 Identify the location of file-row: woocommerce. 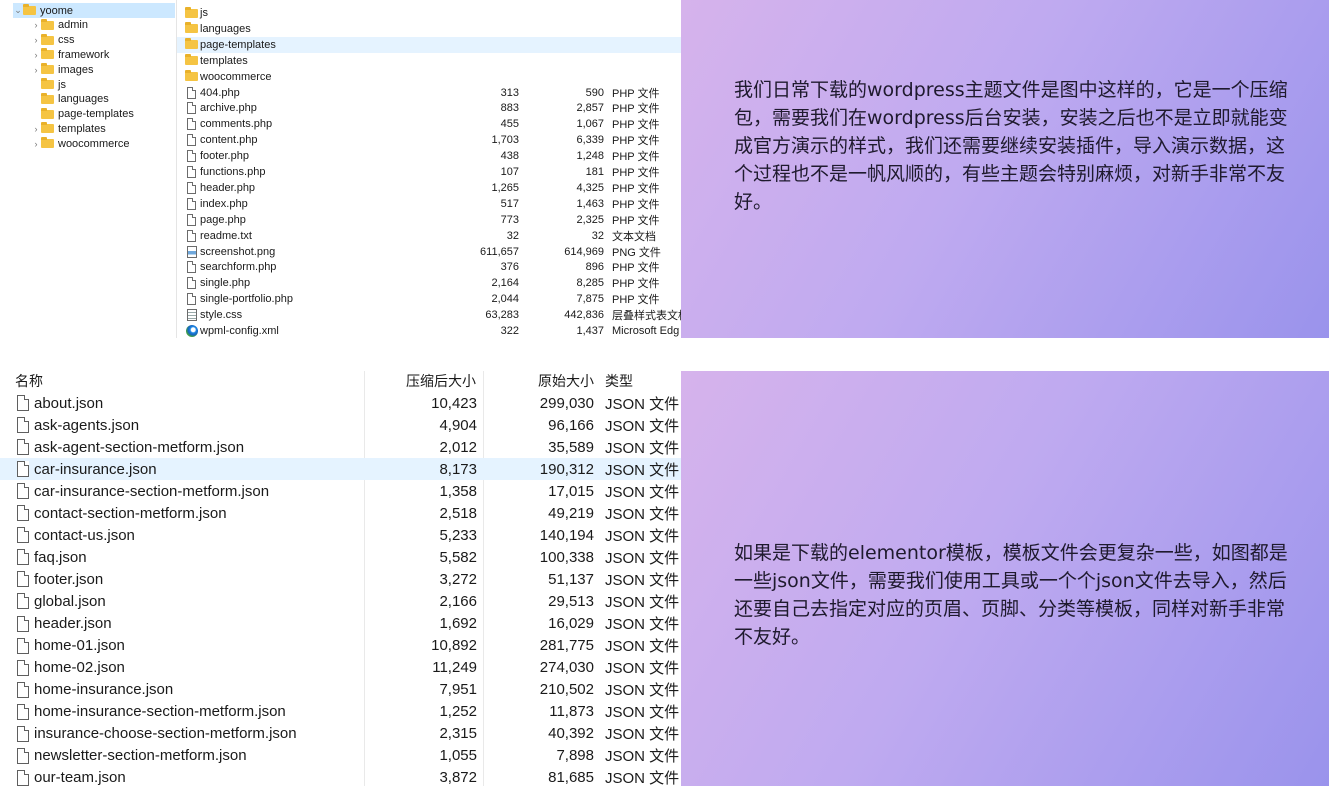
(429, 77).